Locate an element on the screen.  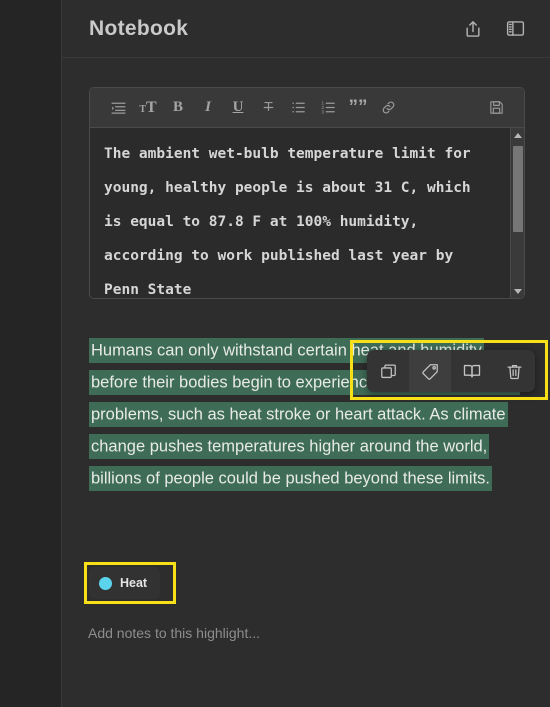
scroll-up-icon is located at coordinates (517, 135).